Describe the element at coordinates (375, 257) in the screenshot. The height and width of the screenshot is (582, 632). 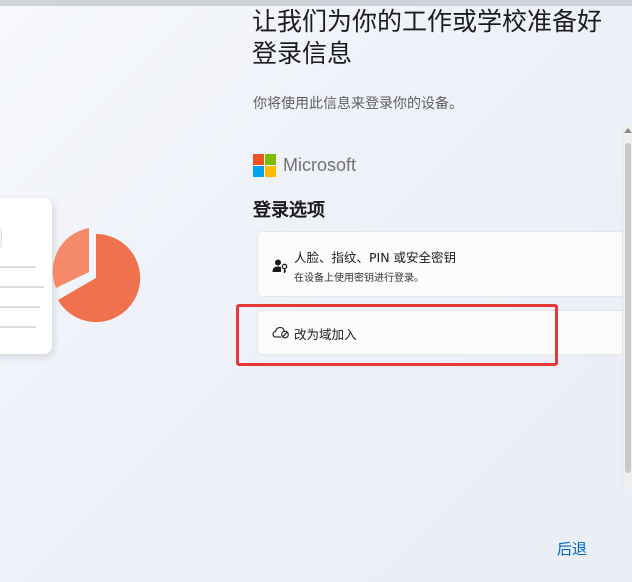
I see `option-title: 人脸、指纹、PIN 或安全密钥` at that location.